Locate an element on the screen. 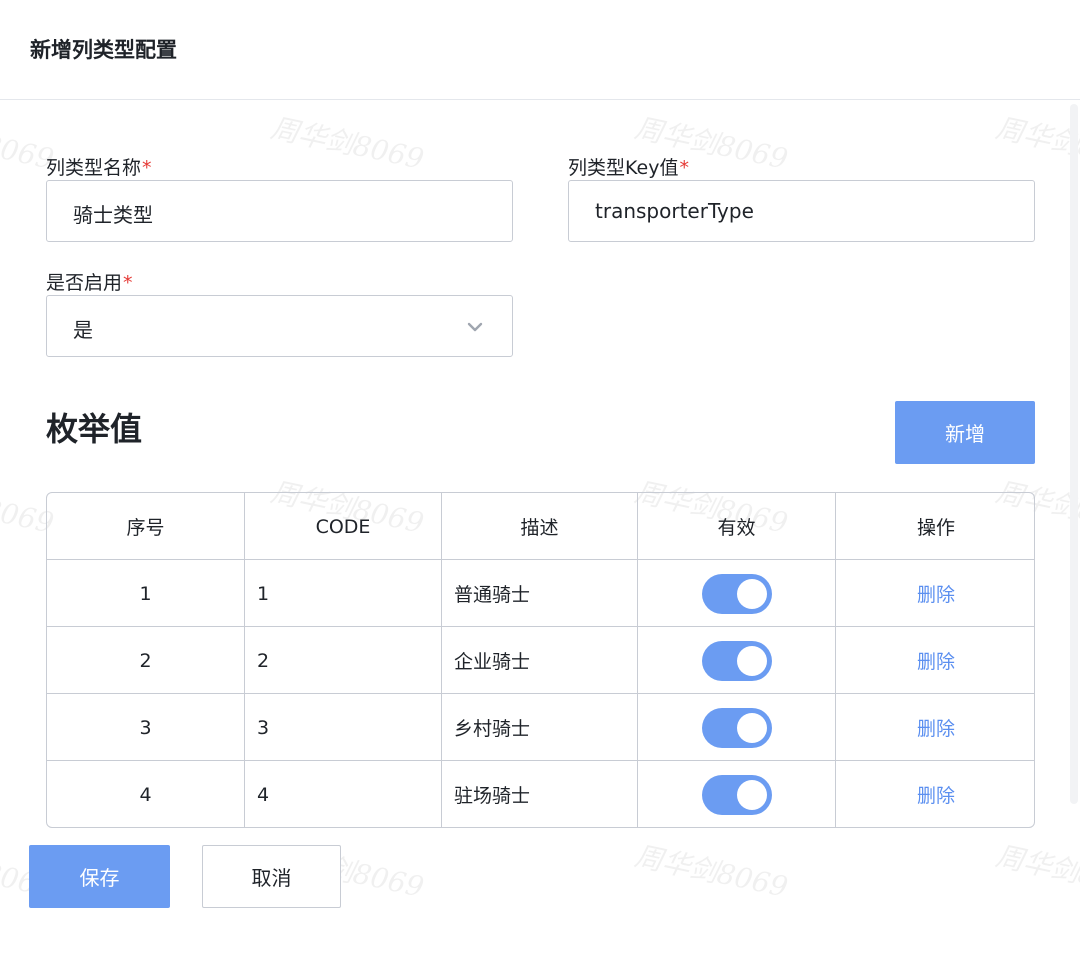 The image size is (1080, 955). enabled-select: 是 is located at coordinates (279, 326).